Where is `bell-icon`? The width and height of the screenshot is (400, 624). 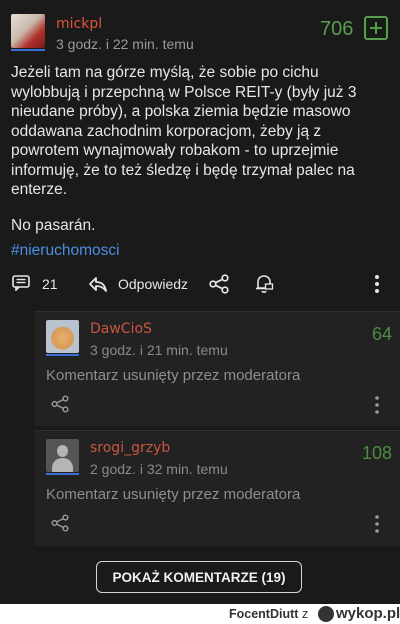 bell-icon is located at coordinates (264, 284).